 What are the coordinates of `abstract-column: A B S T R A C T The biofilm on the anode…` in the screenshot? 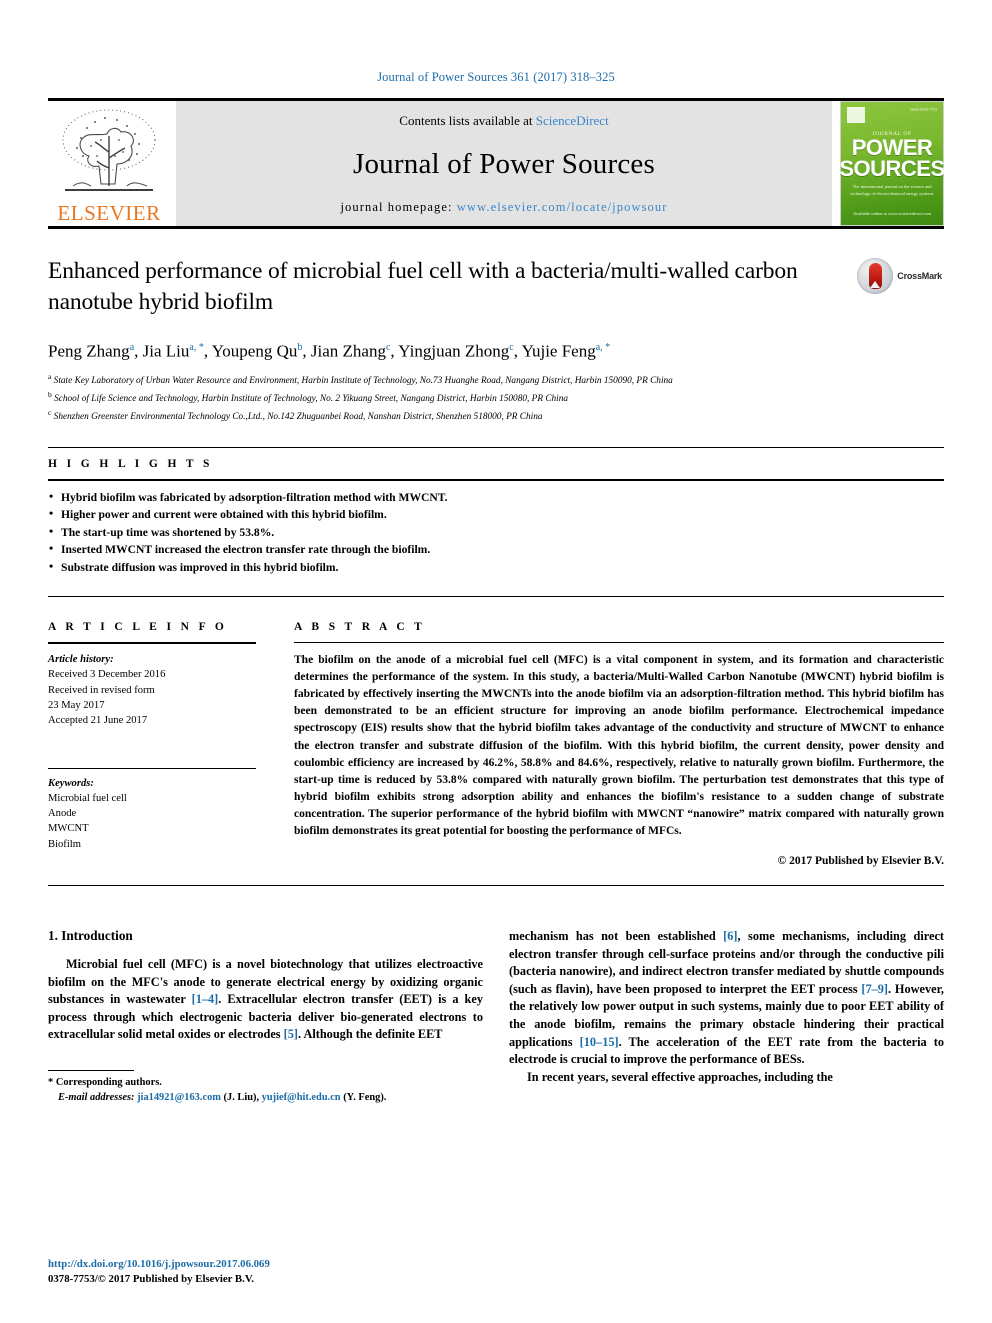 It's located at (613, 744).